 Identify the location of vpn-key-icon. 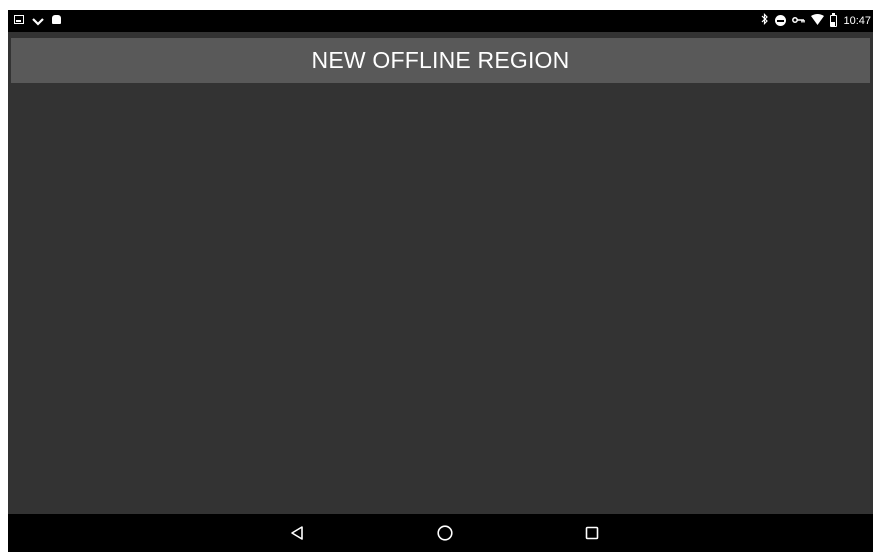
(799, 21).